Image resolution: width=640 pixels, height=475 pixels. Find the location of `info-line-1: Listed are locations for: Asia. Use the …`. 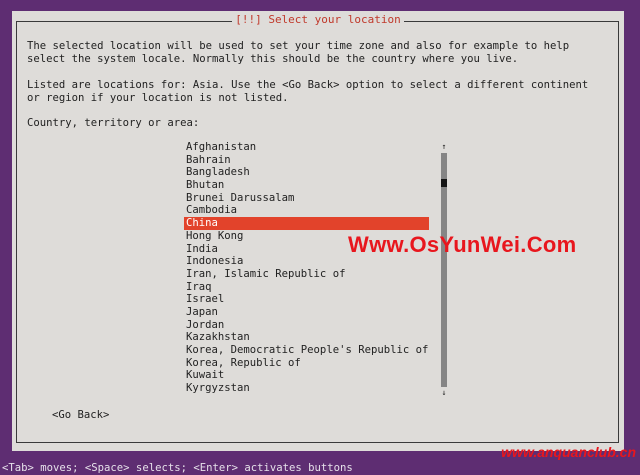

info-line-1: Listed are locations for: Asia. Use the … is located at coordinates (308, 85).